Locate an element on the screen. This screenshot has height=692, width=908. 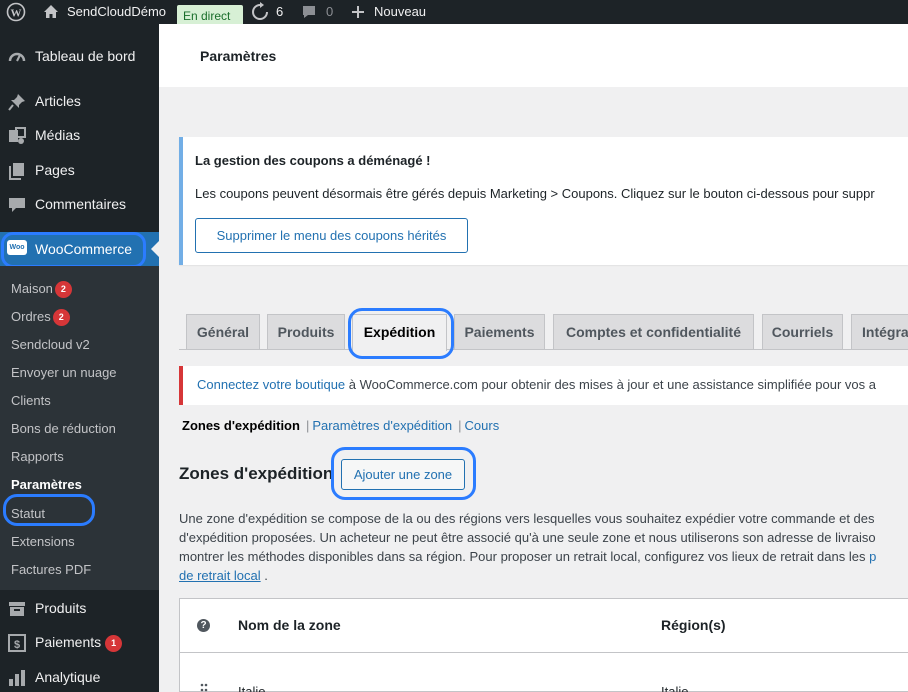
svg-text: W is located at coordinates (16, 14).